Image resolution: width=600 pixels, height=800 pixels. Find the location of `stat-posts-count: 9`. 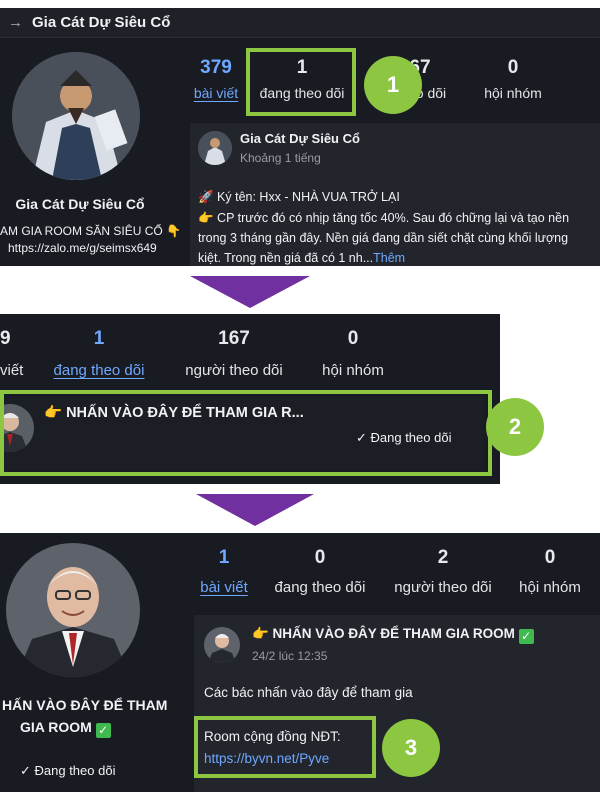

stat-posts-count: 9 is located at coordinates (5, 338).